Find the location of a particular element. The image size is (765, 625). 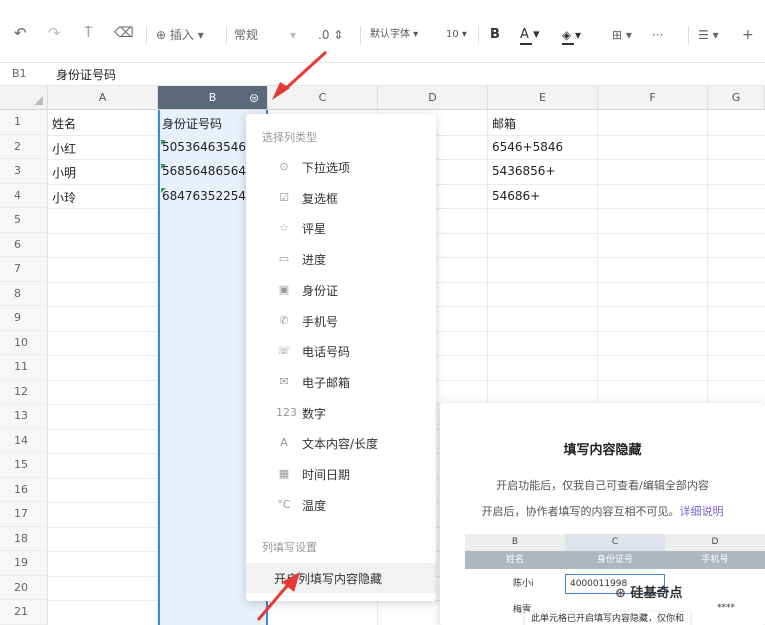

formula-input: 身份证号码 is located at coordinates (86, 74).